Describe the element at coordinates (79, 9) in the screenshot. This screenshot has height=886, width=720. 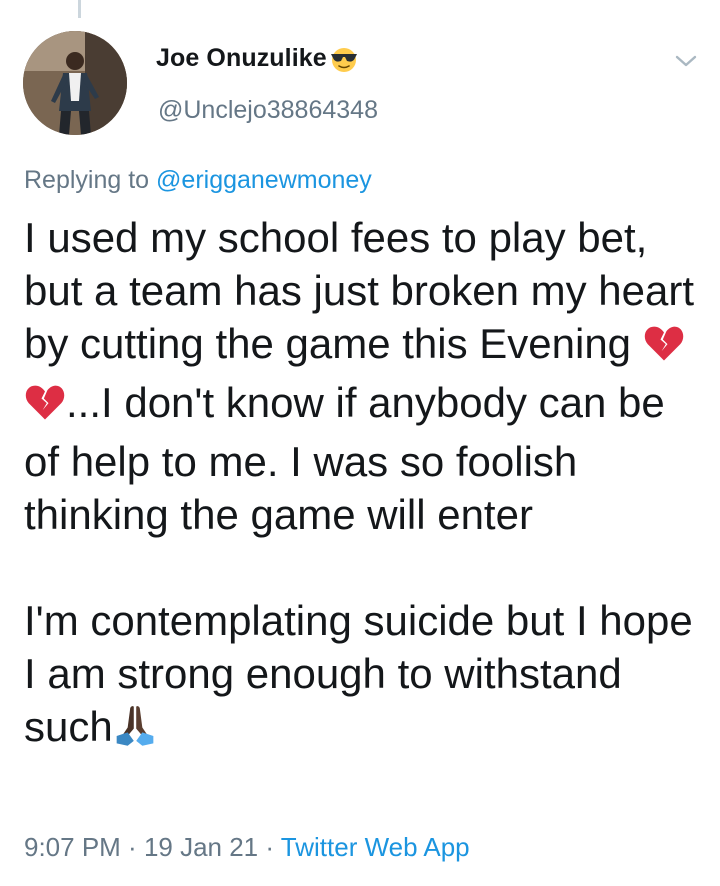
I see `thread-connector-line` at that location.